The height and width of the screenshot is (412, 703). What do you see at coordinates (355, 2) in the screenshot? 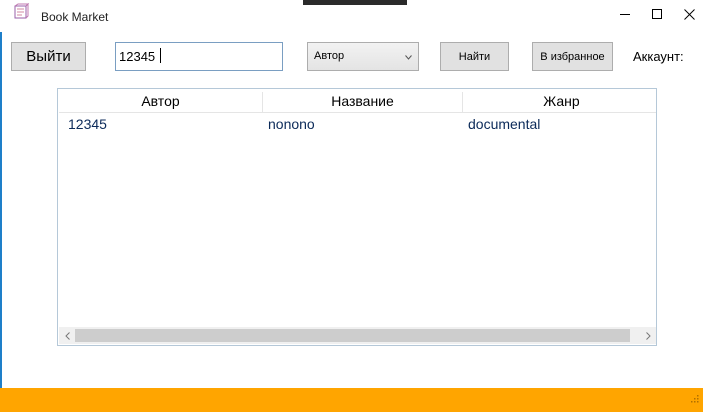
I see `title-notch` at bounding box center [355, 2].